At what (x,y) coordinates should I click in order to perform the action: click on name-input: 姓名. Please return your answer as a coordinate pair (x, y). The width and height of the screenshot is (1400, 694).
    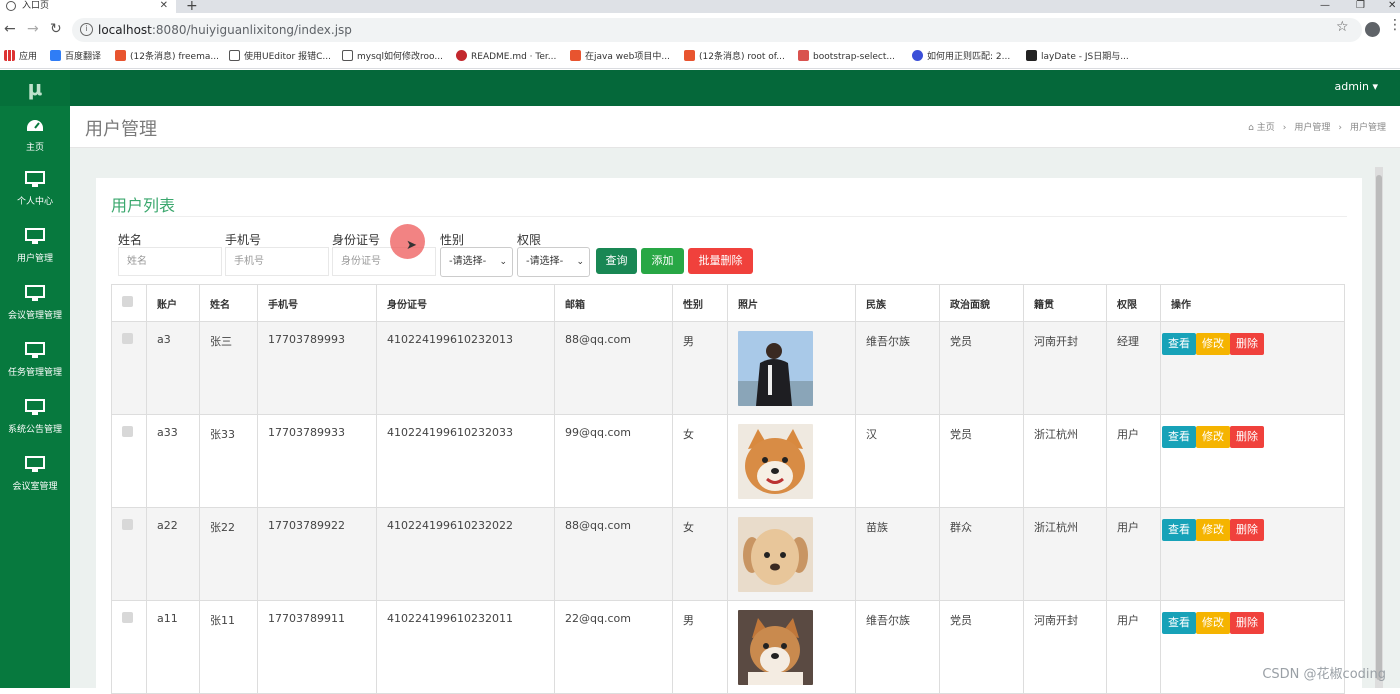
    Looking at the image, I should click on (170, 261).